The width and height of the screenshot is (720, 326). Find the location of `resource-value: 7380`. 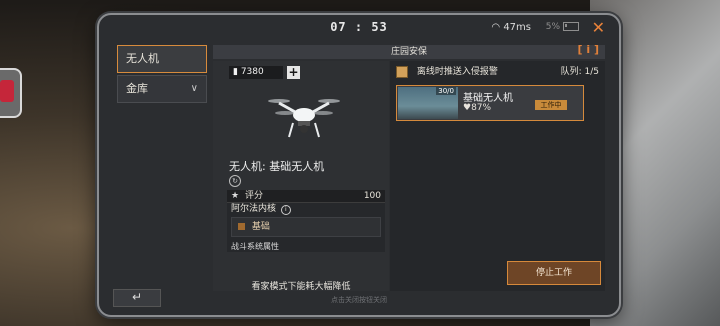

resource-value: 7380 is located at coordinates (252, 72).